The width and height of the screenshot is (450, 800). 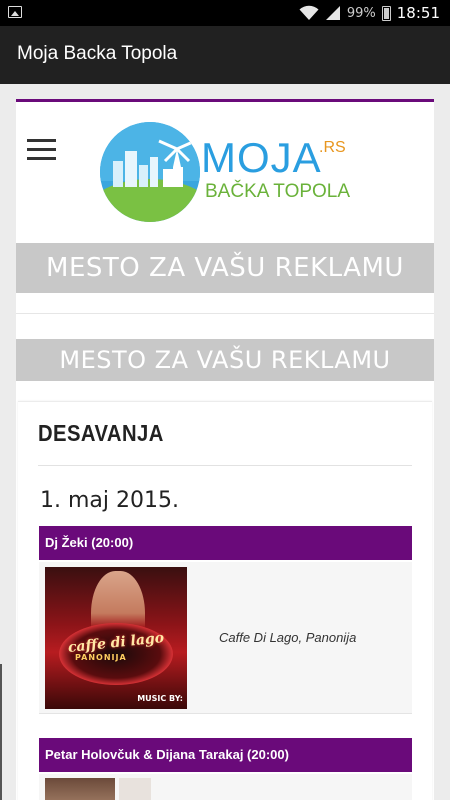 What do you see at coordinates (361, 13) in the screenshot?
I see `battery-percent: 99%` at bounding box center [361, 13].